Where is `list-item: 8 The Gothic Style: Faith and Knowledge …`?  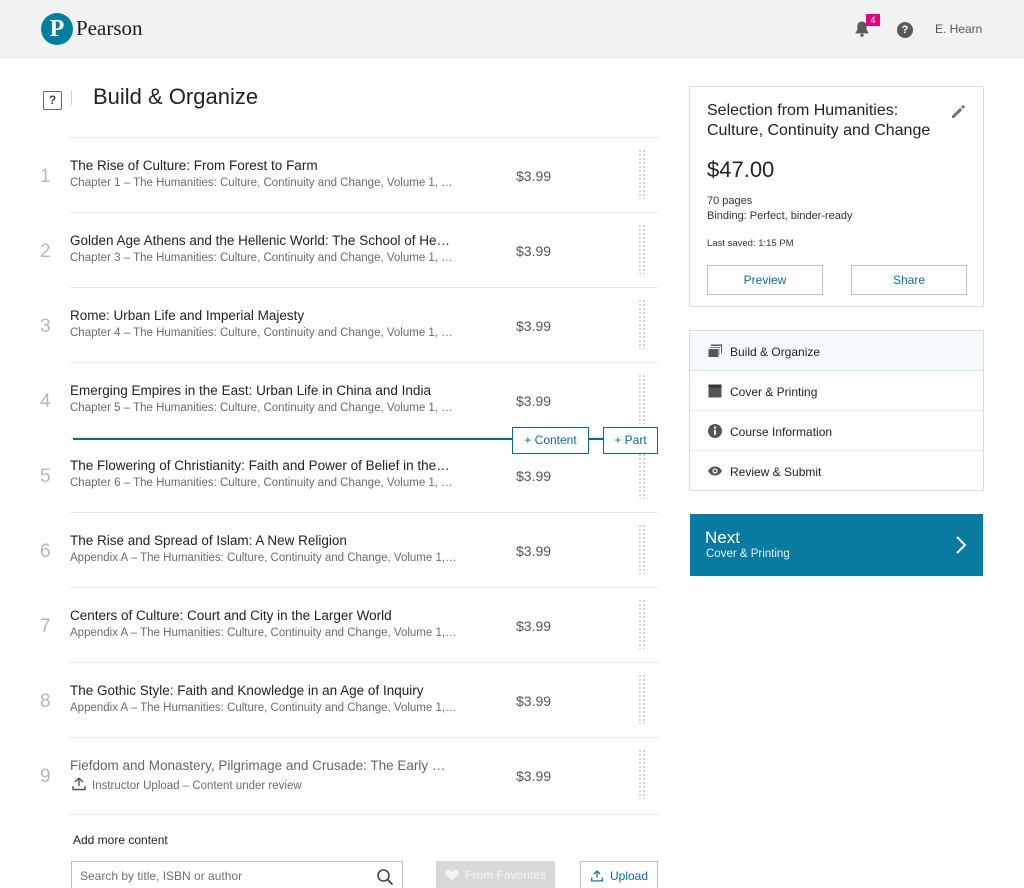 list-item: 8 The Gothic Style: Faith and Knowledge … is located at coordinates (345, 699).